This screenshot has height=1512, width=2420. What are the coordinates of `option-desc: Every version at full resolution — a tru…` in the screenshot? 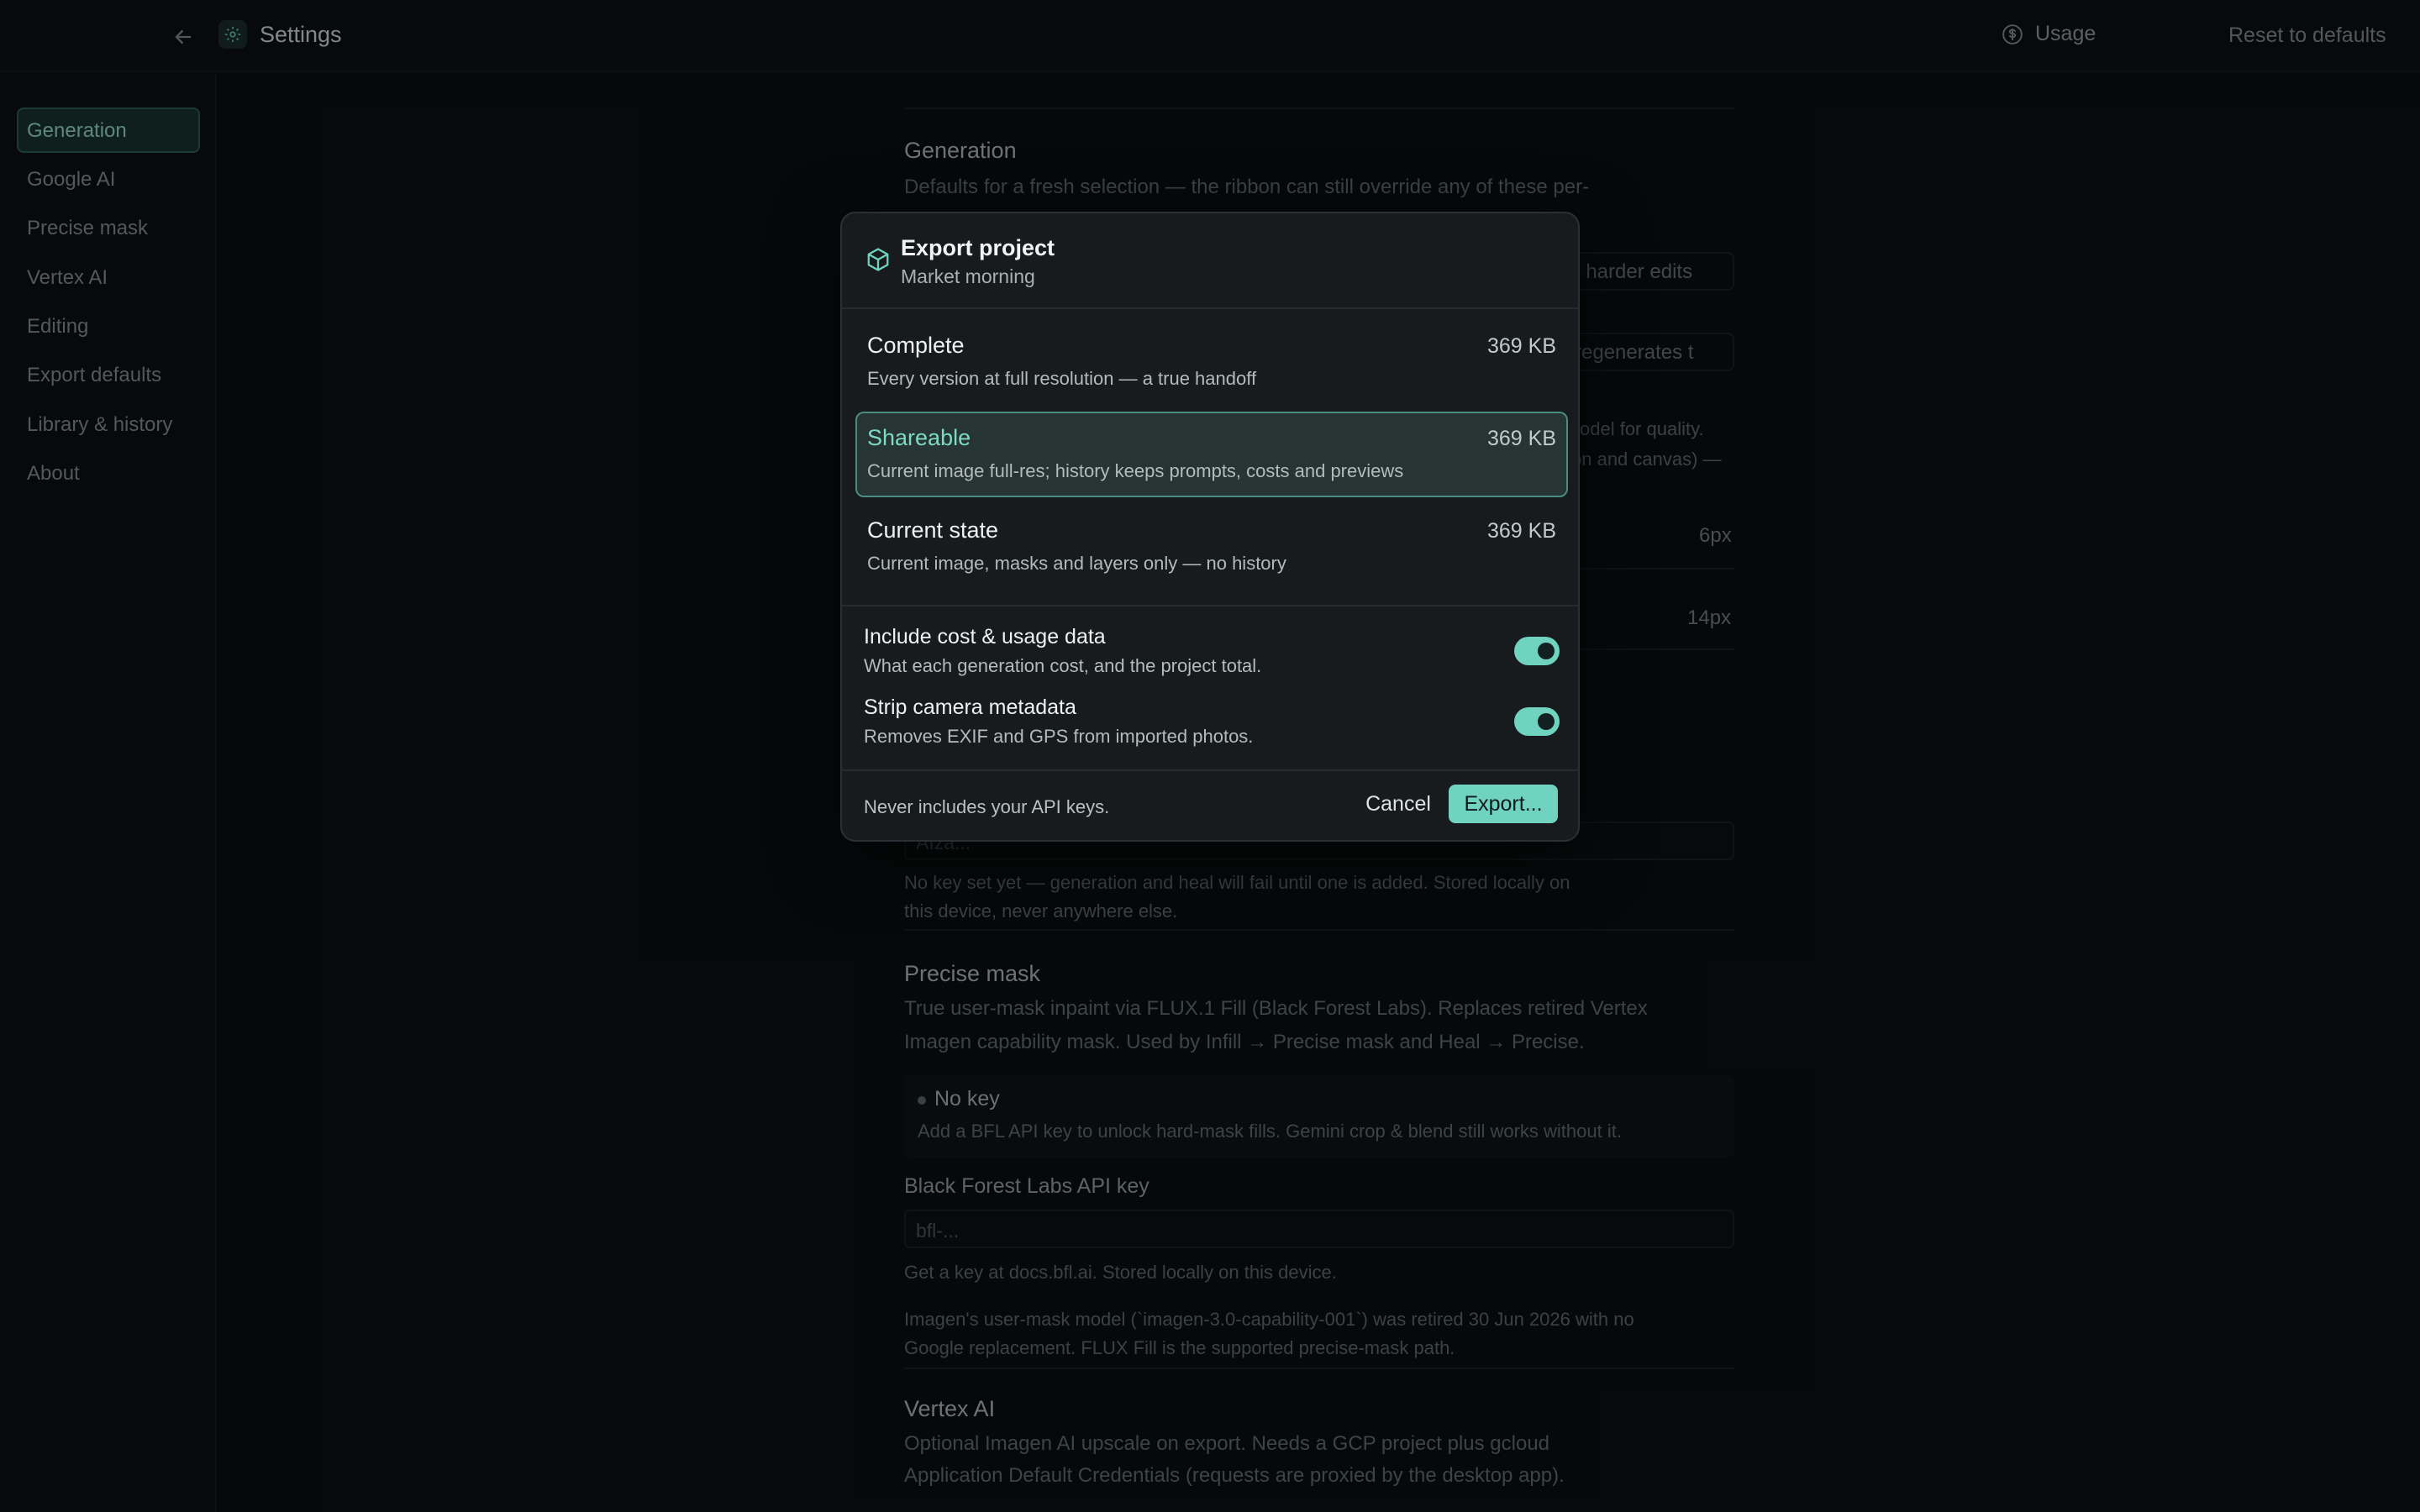 It's located at (1062, 378).